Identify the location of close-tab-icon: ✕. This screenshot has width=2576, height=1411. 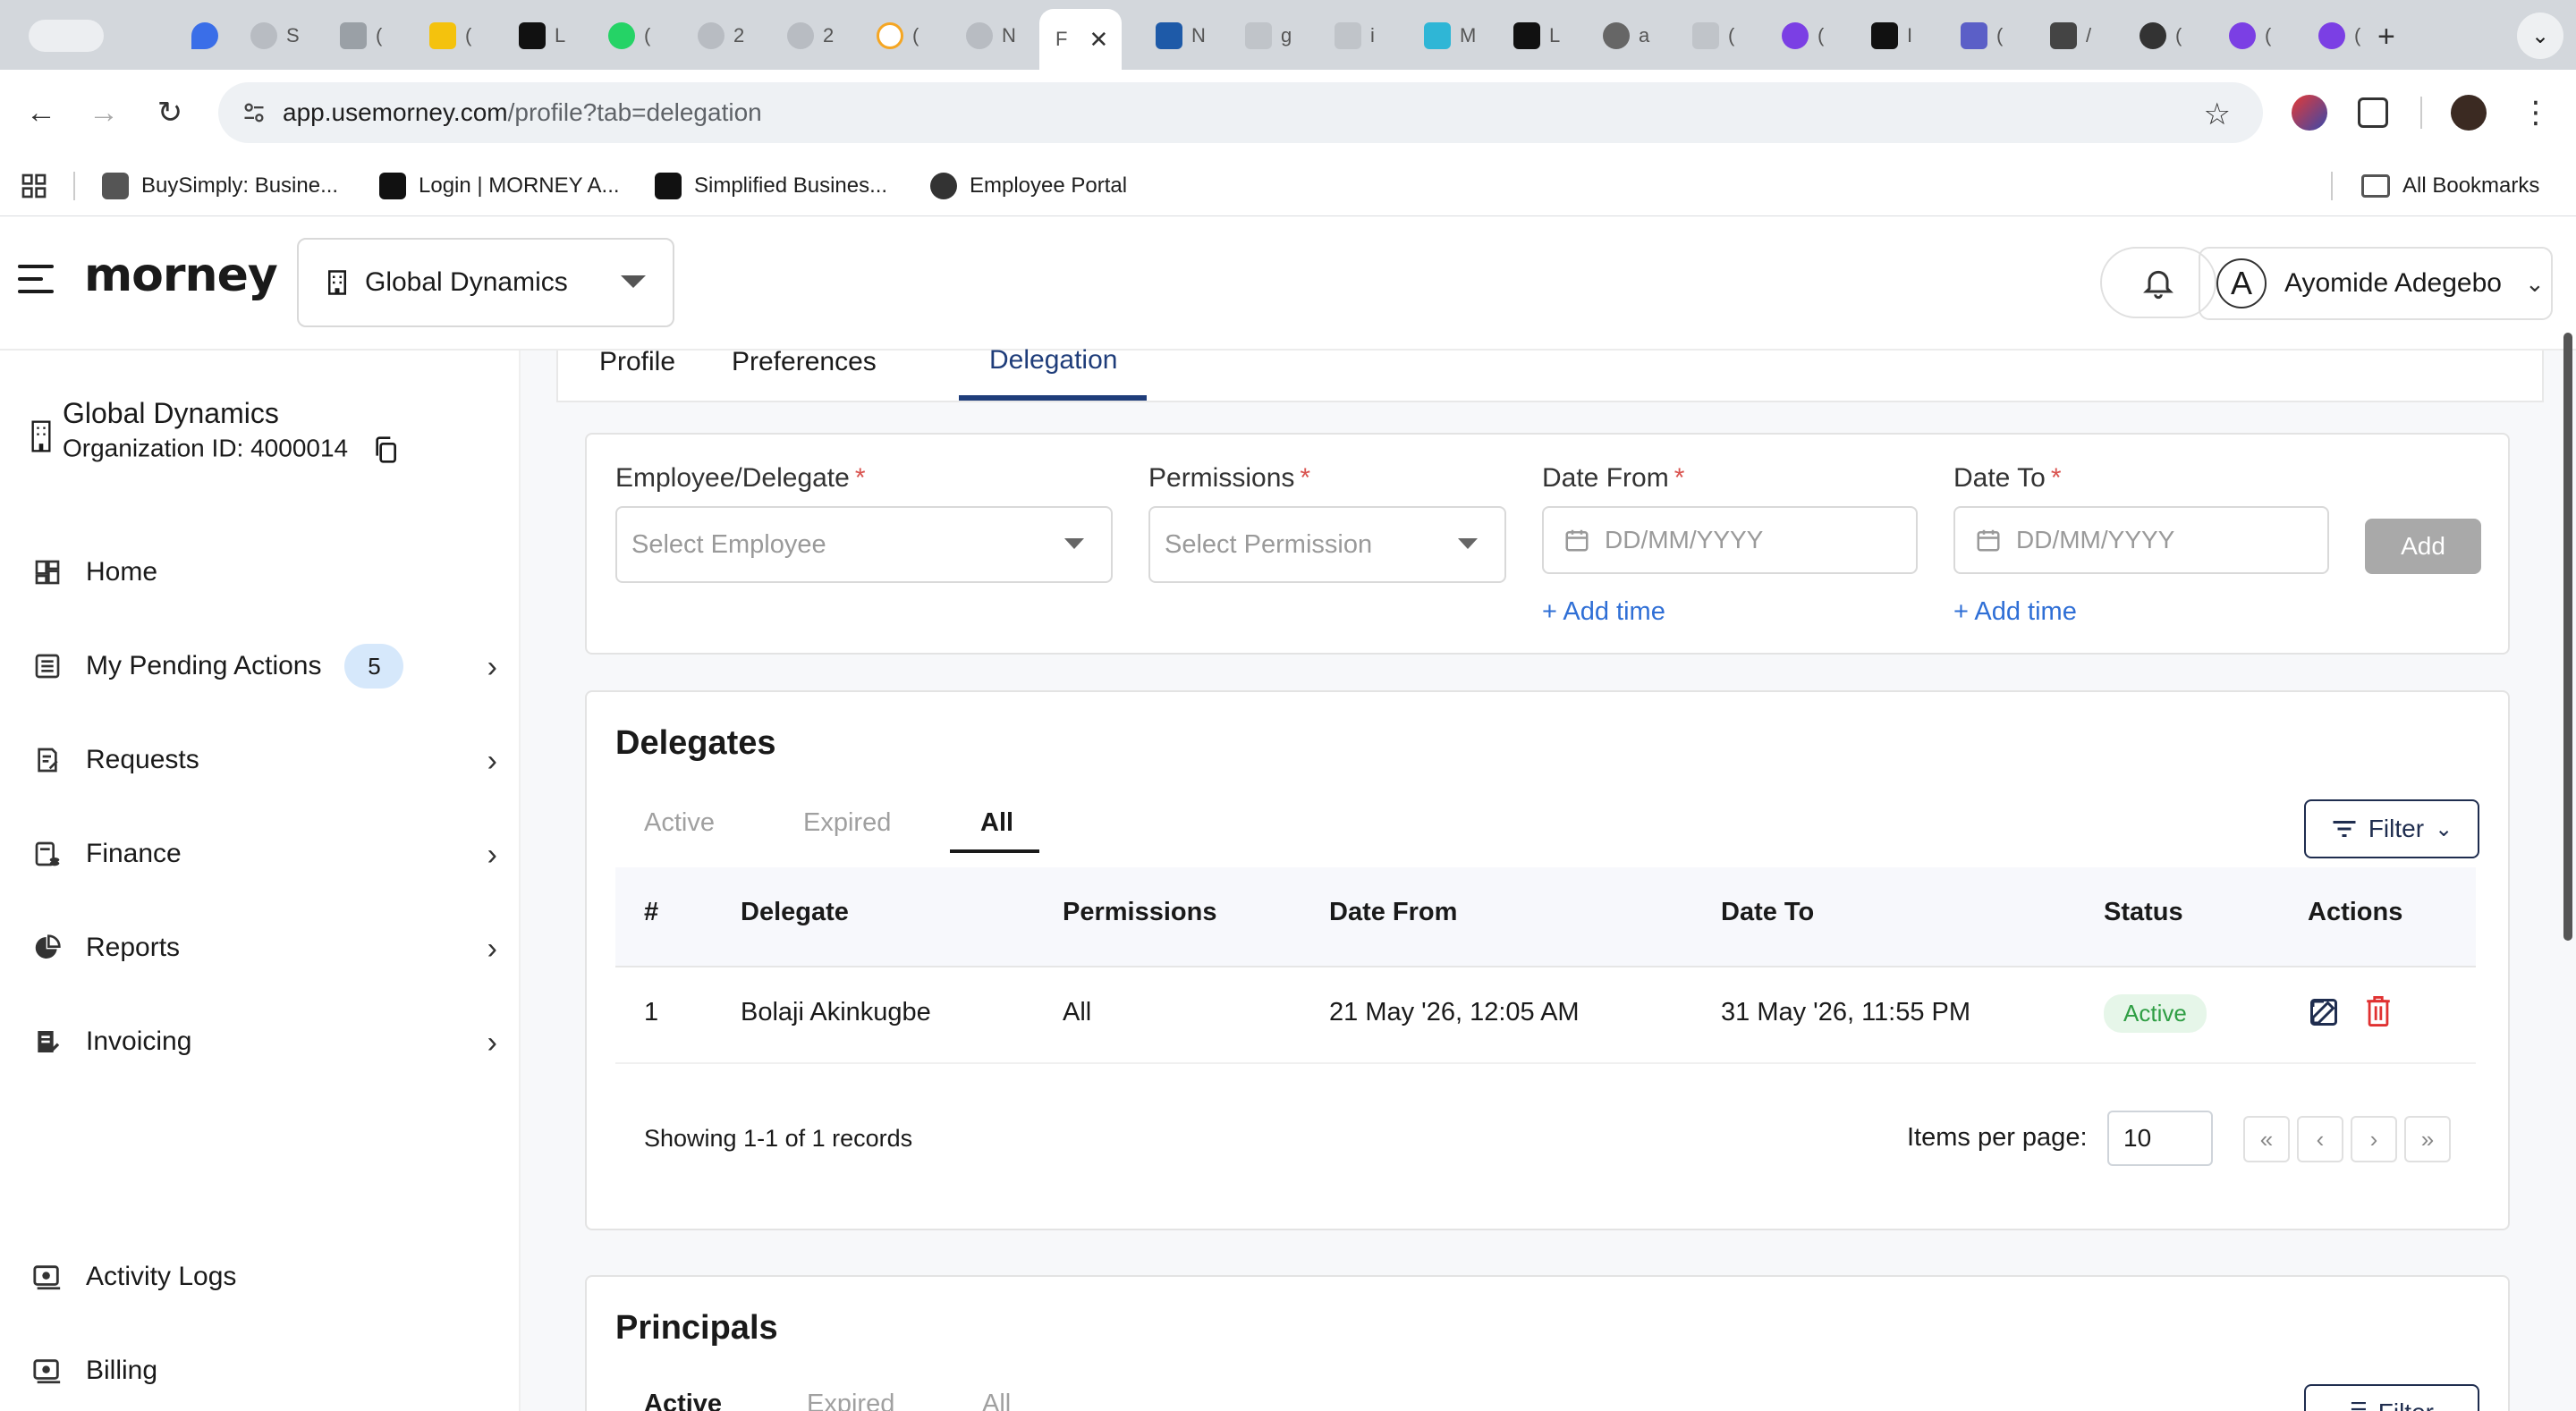
(1098, 40).